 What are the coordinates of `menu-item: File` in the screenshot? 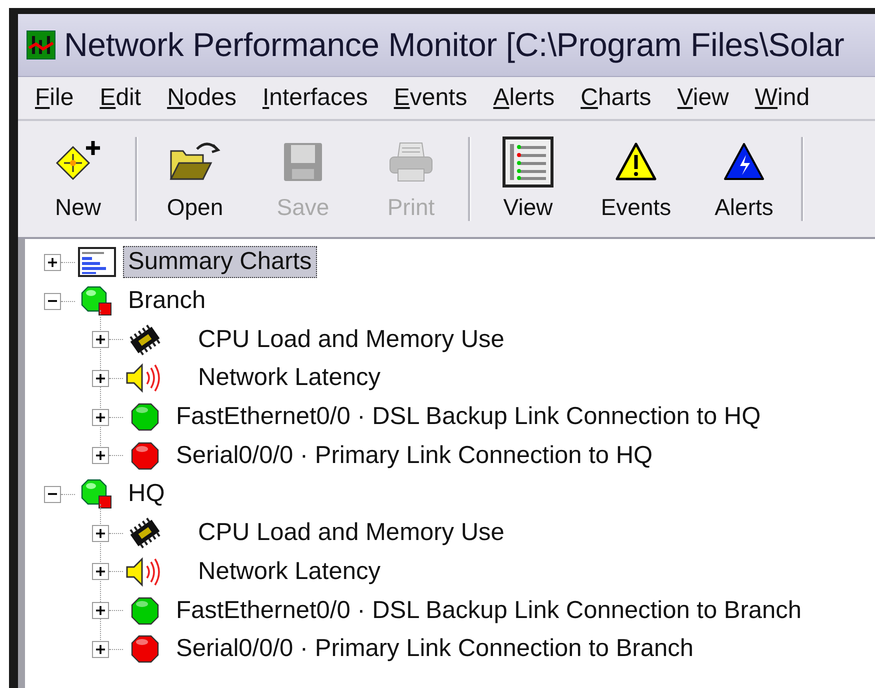 It's located at (54, 98).